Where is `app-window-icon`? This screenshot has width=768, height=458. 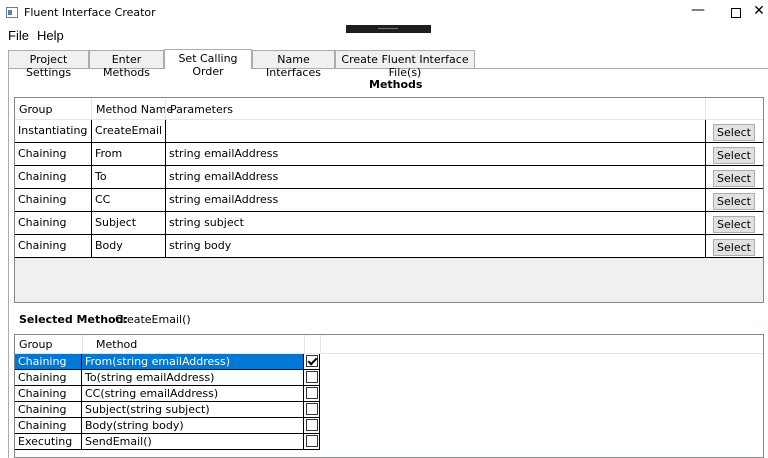
app-window-icon is located at coordinates (12, 12).